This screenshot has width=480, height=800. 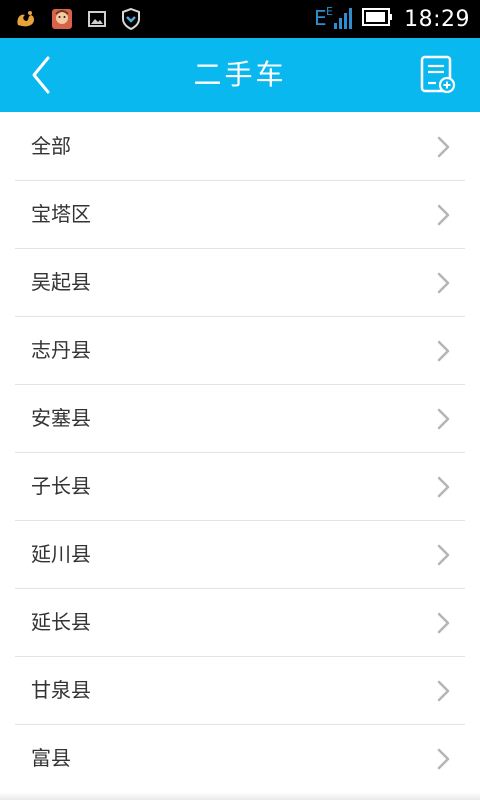 I want to click on list-item-label: 甘泉县, so click(x=61, y=690).